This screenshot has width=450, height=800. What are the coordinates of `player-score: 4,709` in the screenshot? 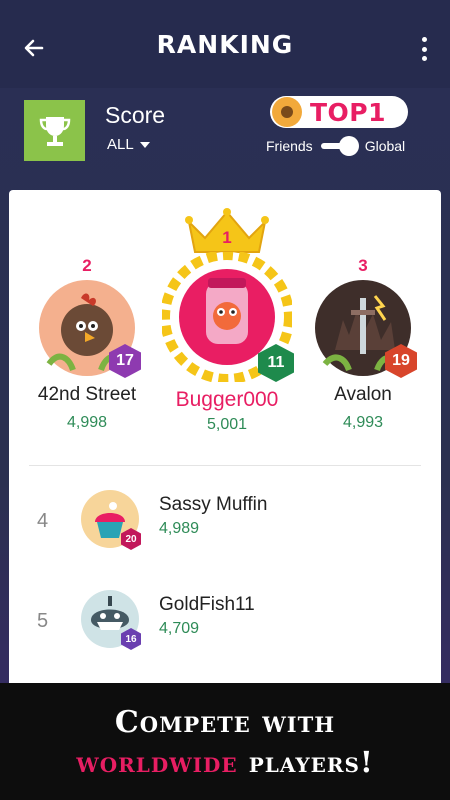 It's located at (179, 628).